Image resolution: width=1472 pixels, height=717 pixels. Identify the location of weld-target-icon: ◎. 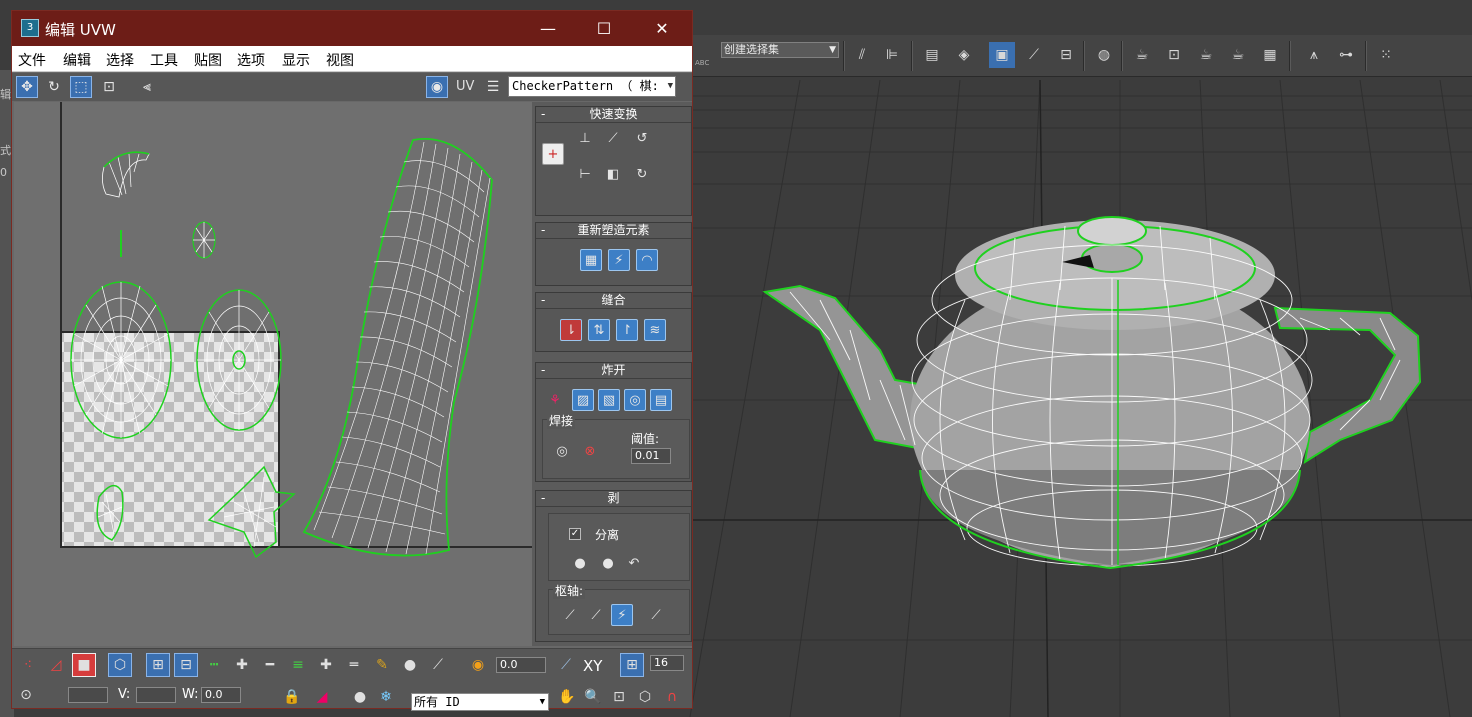
(562, 451).